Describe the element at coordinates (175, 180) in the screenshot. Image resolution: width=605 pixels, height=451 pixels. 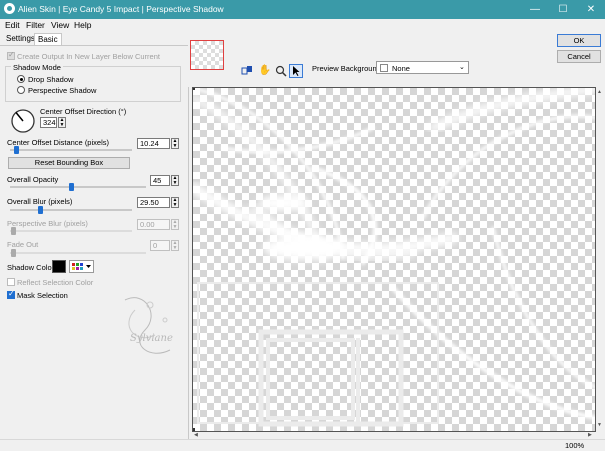
I see `overall-opacity-stepper: ▲ ▼` at that location.